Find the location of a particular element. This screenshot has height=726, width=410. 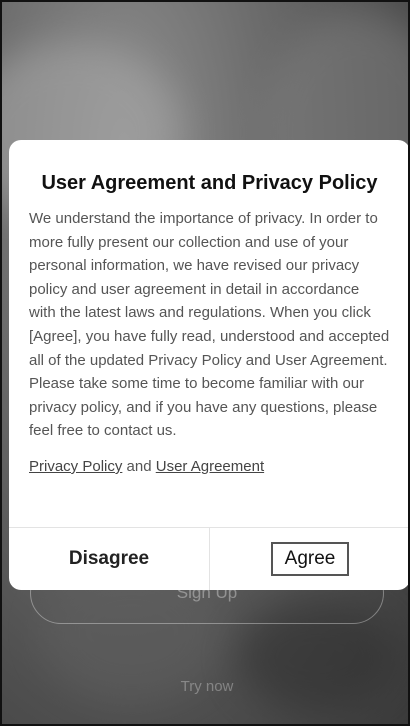

agree-button: Agree is located at coordinates (309, 559).